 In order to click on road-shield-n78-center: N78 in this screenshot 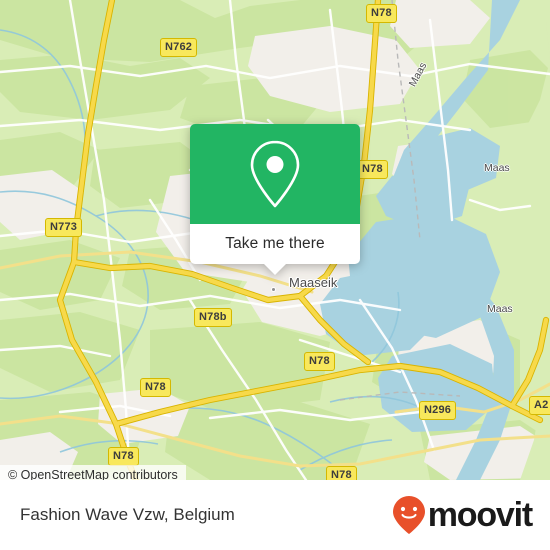, I will do `click(319, 361)`.